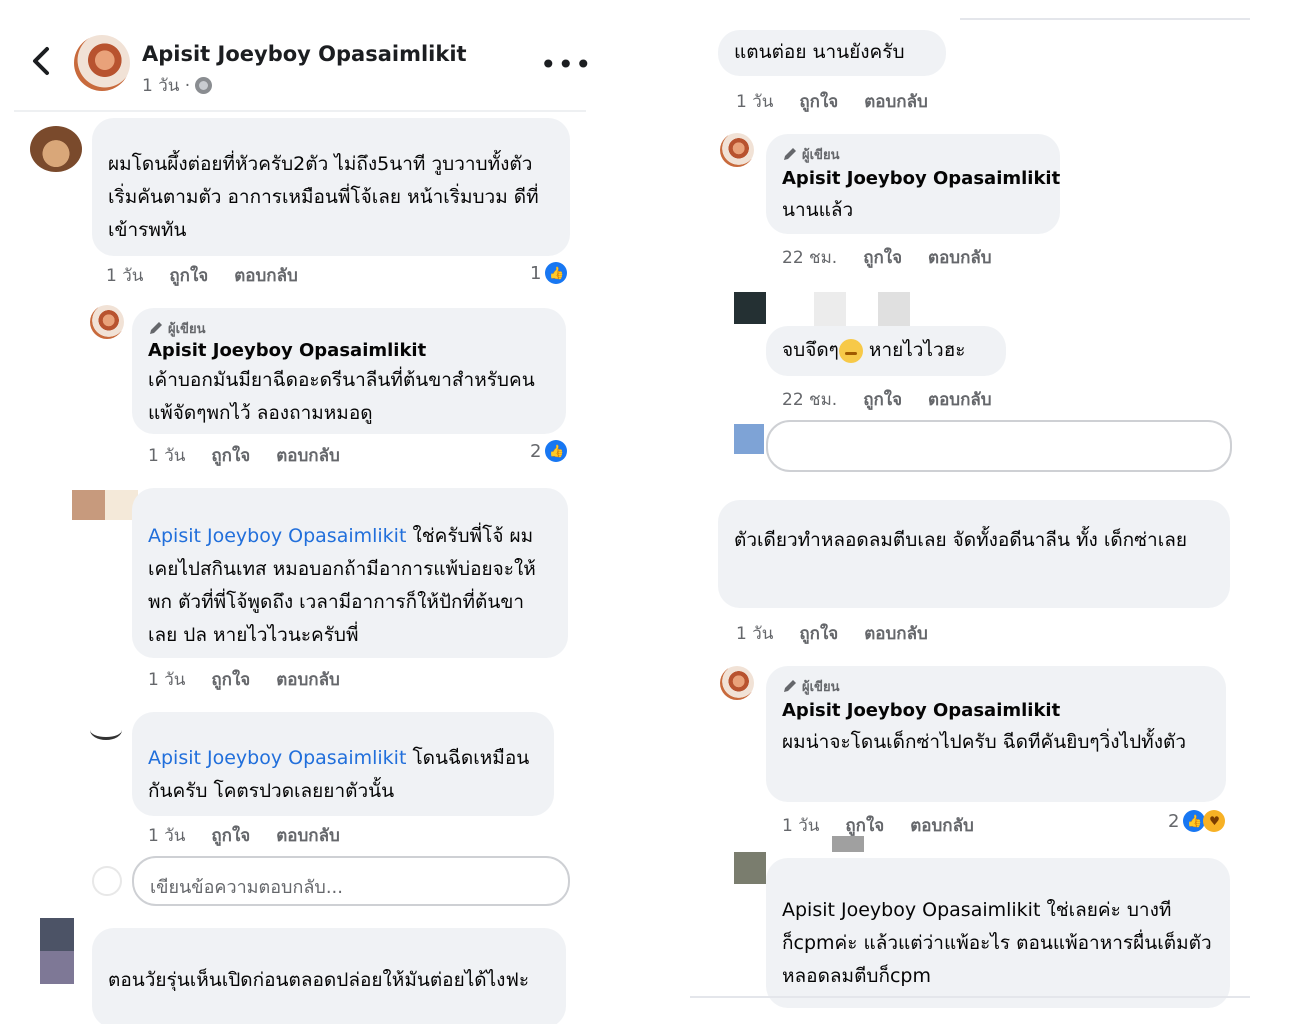 Image resolution: width=1290 pixels, height=1024 pixels. I want to click on comment-bubble: จบจึดๆ หายไวไวฮะ, so click(886, 351).